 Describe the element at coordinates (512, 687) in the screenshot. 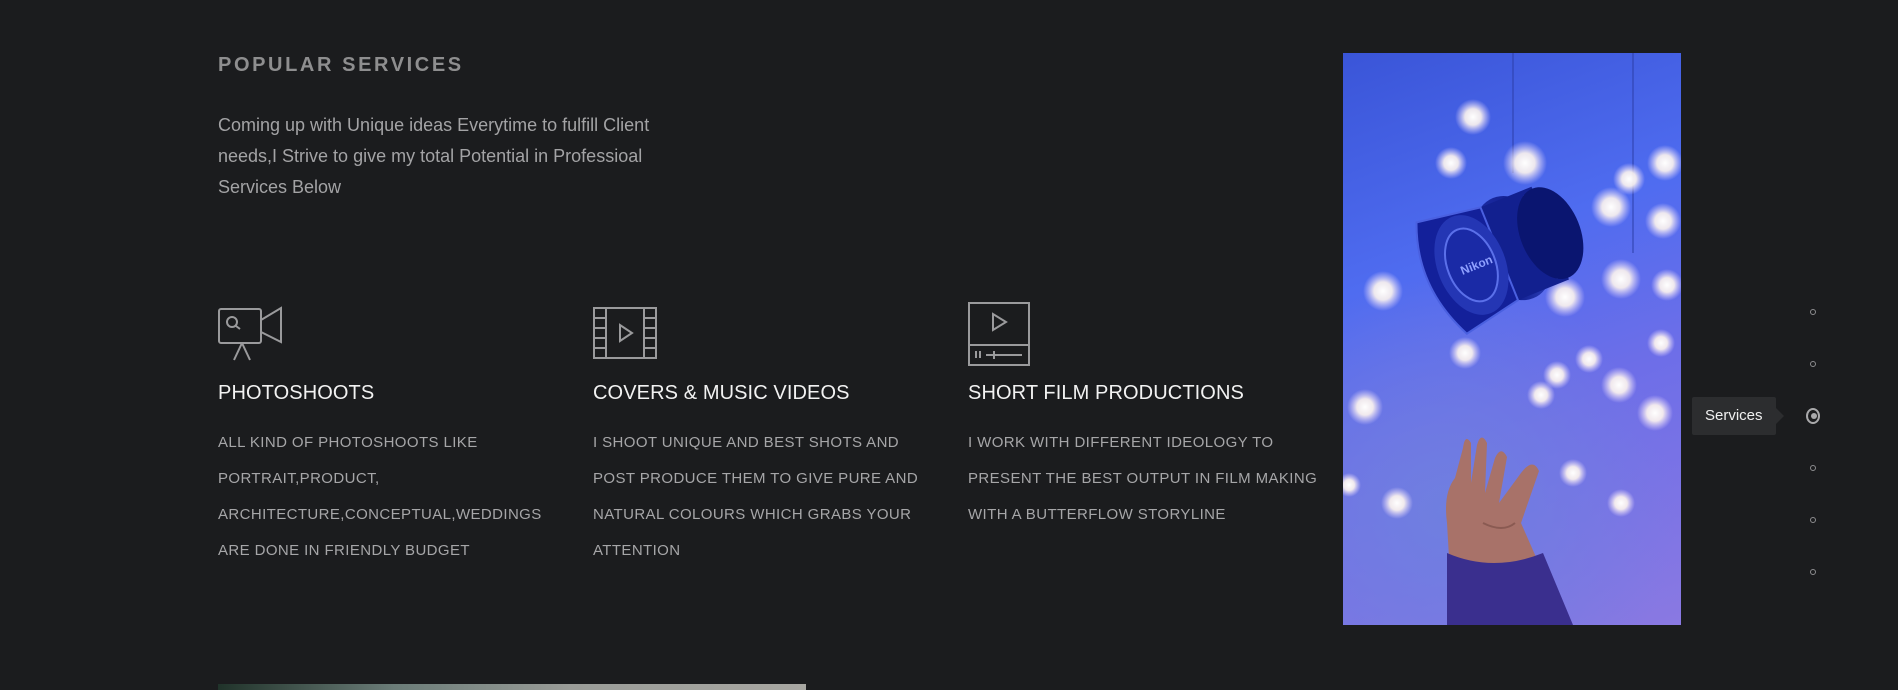

I see `next-section-image-peek` at that location.